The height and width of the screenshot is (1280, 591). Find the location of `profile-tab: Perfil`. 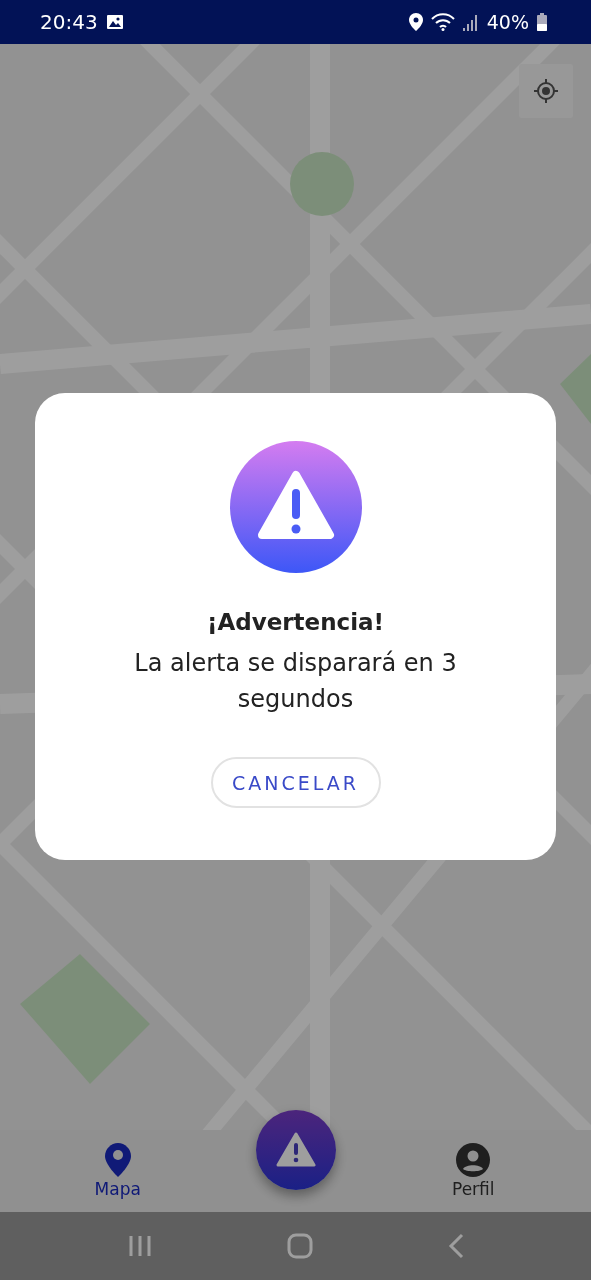

profile-tab: Perfil is located at coordinates (473, 1171).